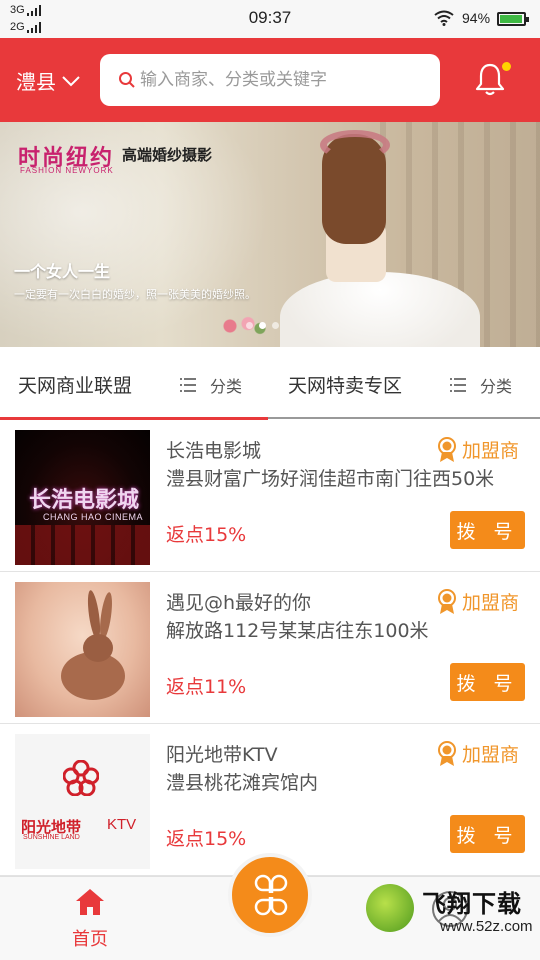 This screenshot has height=960, width=540. I want to click on status-time: 09:37, so click(270, 17).